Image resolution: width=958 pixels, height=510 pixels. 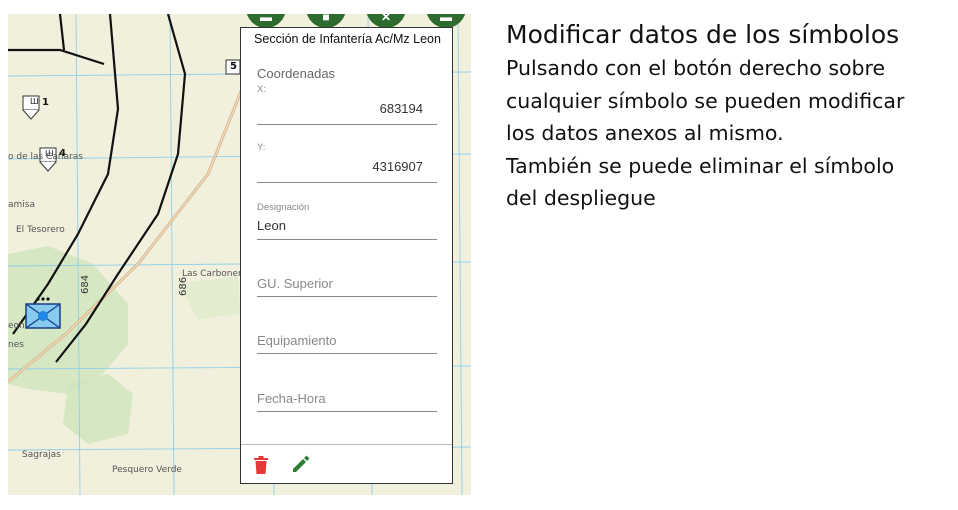 I want to click on instructions-line: También se puede eliminar el símbolo, so click(x=700, y=165).